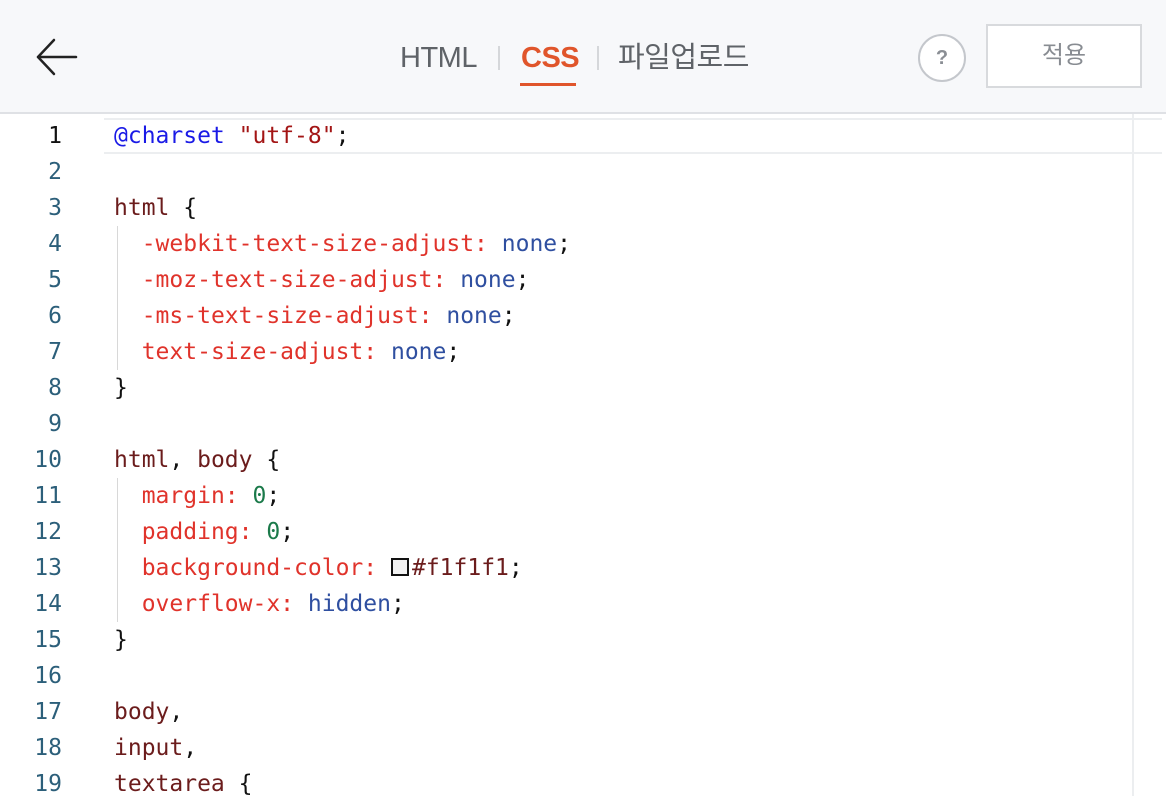 The width and height of the screenshot is (1166, 796). What do you see at coordinates (565, 424) in the screenshot?
I see `code-line: 9` at bounding box center [565, 424].